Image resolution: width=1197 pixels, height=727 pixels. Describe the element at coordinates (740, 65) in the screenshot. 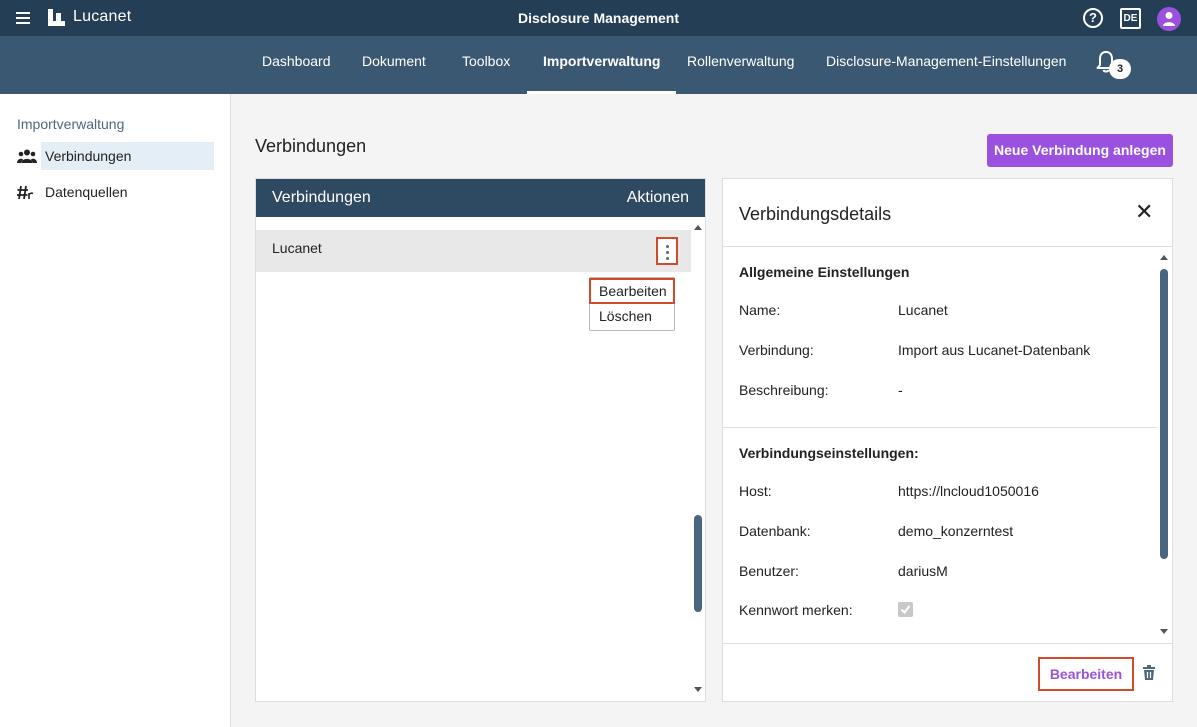

I see `tab-rollenverwaltung: Rollenverwaltung` at that location.